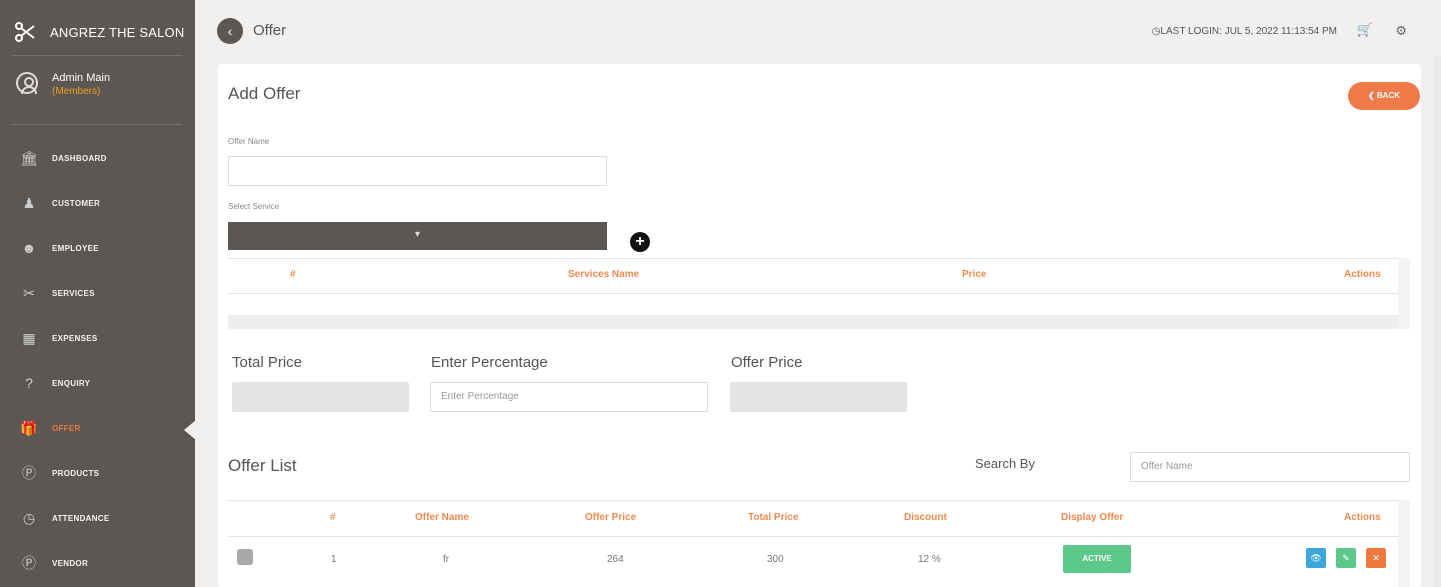 Image resolution: width=1441 pixels, height=587 pixels. I want to click on back-button-label: BACK, so click(1388, 95).